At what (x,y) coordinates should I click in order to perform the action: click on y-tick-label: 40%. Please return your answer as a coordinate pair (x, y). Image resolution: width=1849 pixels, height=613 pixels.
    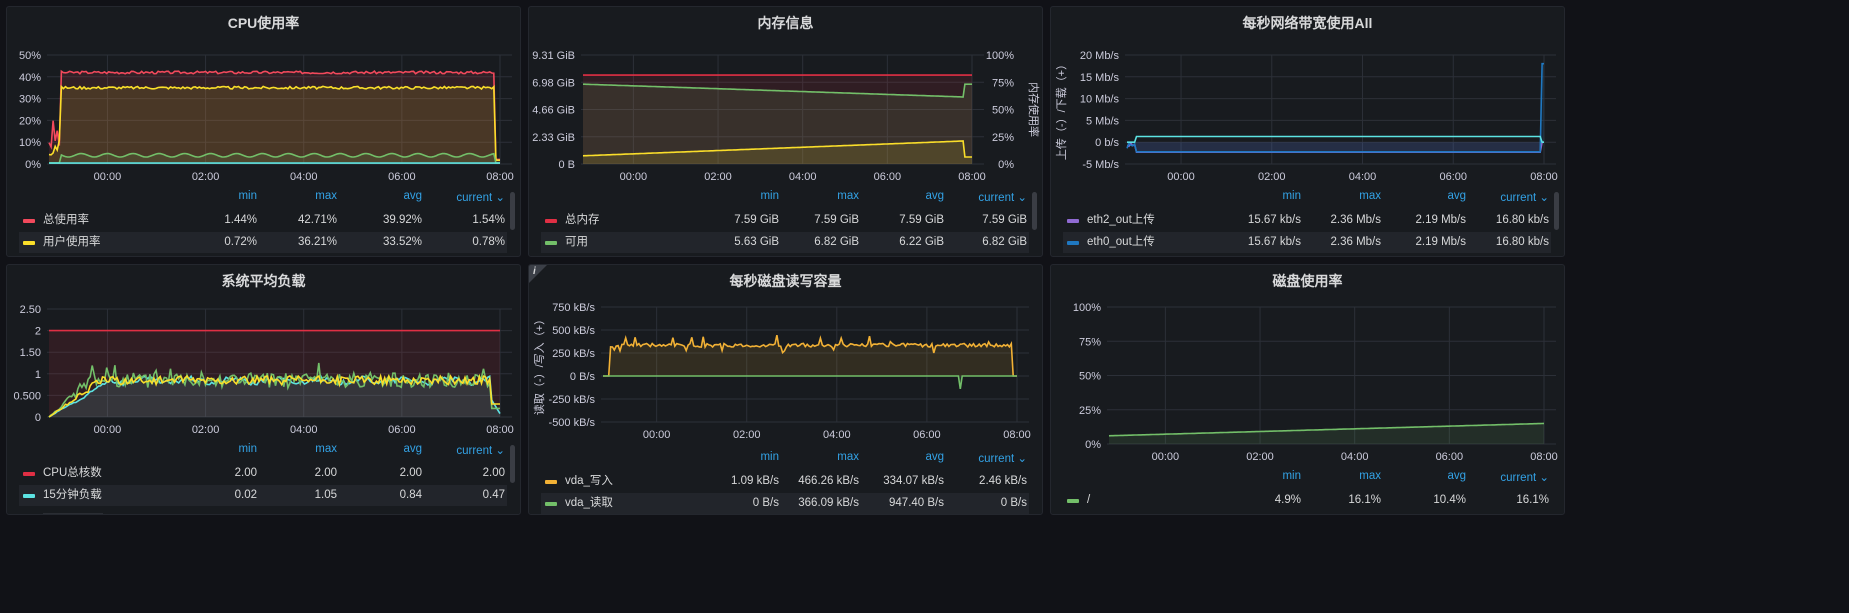
    Looking at the image, I should click on (30, 78).